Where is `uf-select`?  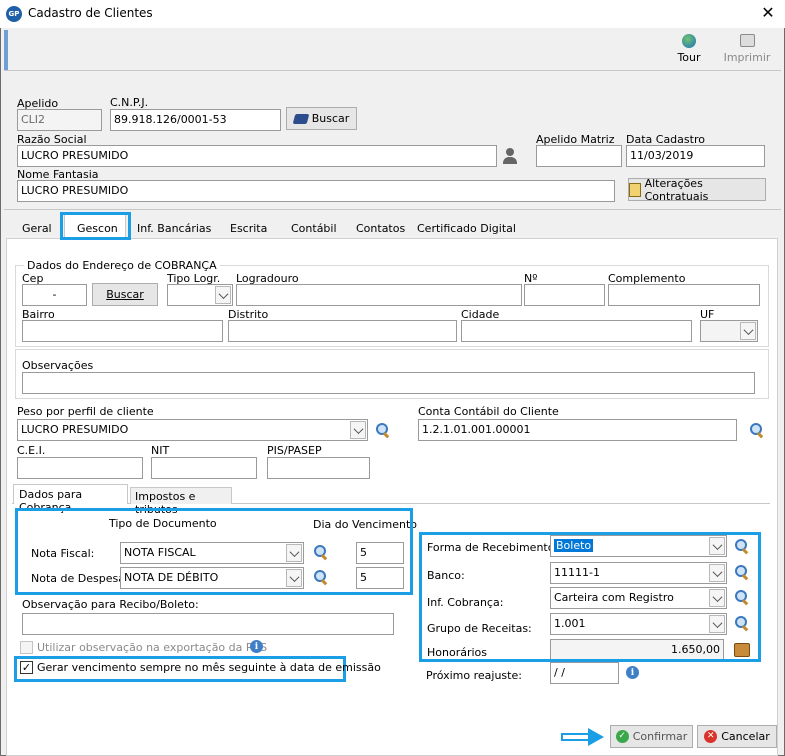 uf-select is located at coordinates (729, 331).